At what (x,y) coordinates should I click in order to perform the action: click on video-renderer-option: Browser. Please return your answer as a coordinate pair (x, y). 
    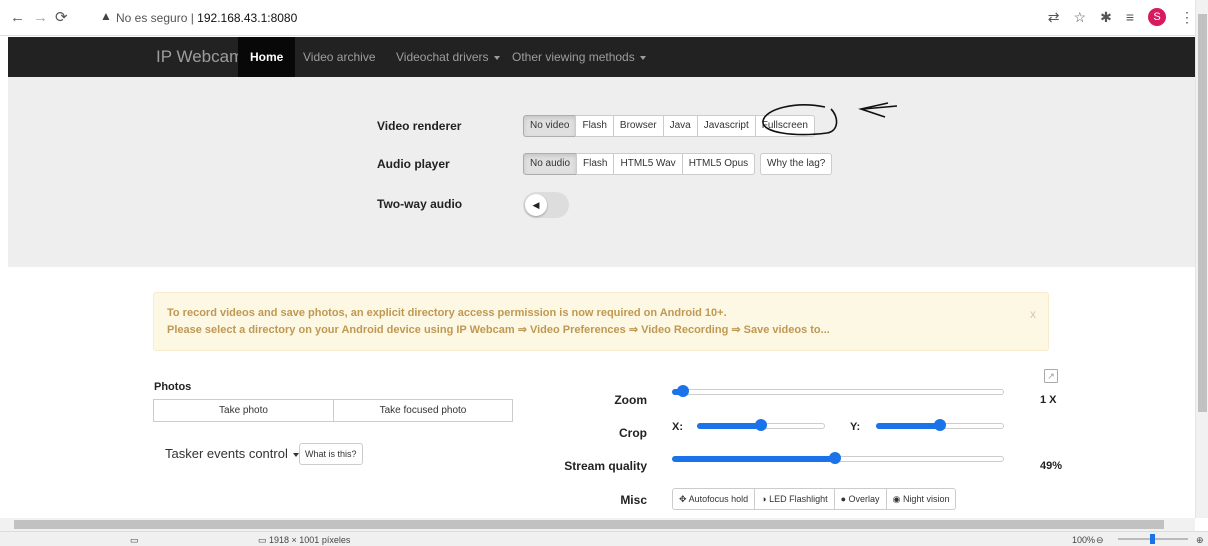
    Looking at the image, I should click on (638, 126).